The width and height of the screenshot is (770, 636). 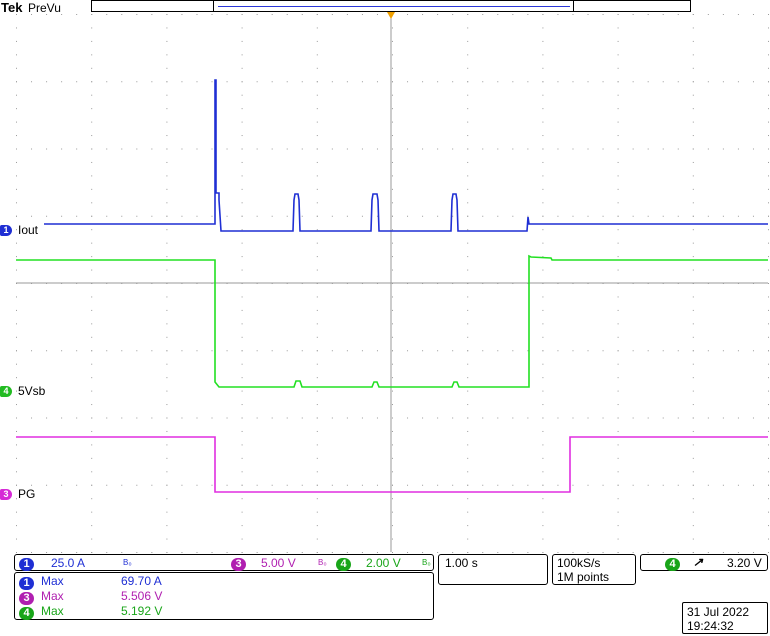 What do you see at coordinates (52, 611) in the screenshot?
I see `meas3-name: Max` at bounding box center [52, 611].